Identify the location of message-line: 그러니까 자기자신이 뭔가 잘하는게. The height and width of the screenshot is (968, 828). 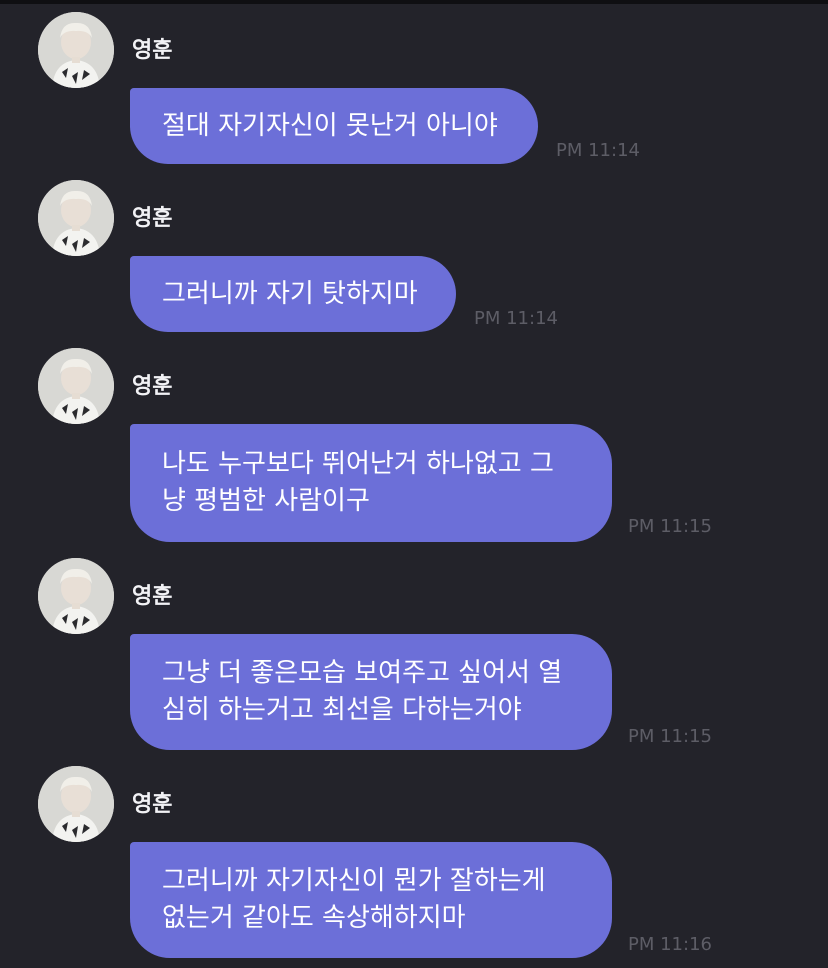
(354, 881).